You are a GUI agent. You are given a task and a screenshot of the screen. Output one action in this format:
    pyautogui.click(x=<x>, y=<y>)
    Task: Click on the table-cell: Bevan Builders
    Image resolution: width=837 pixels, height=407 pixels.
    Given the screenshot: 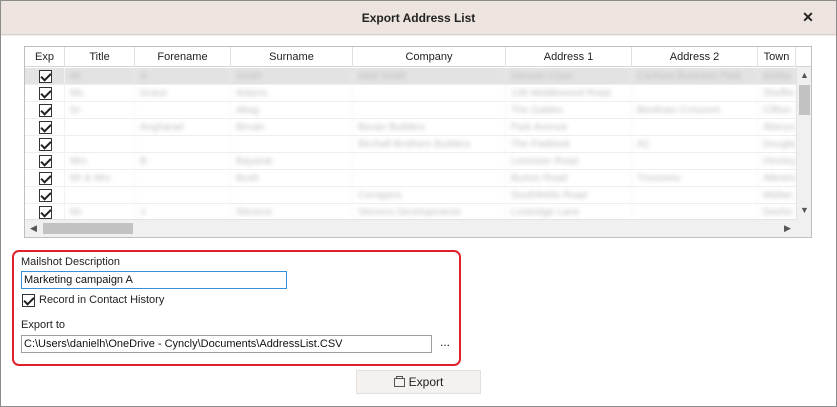 What is the action you would take?
    pyautogui.click(x=429, y=127)
    